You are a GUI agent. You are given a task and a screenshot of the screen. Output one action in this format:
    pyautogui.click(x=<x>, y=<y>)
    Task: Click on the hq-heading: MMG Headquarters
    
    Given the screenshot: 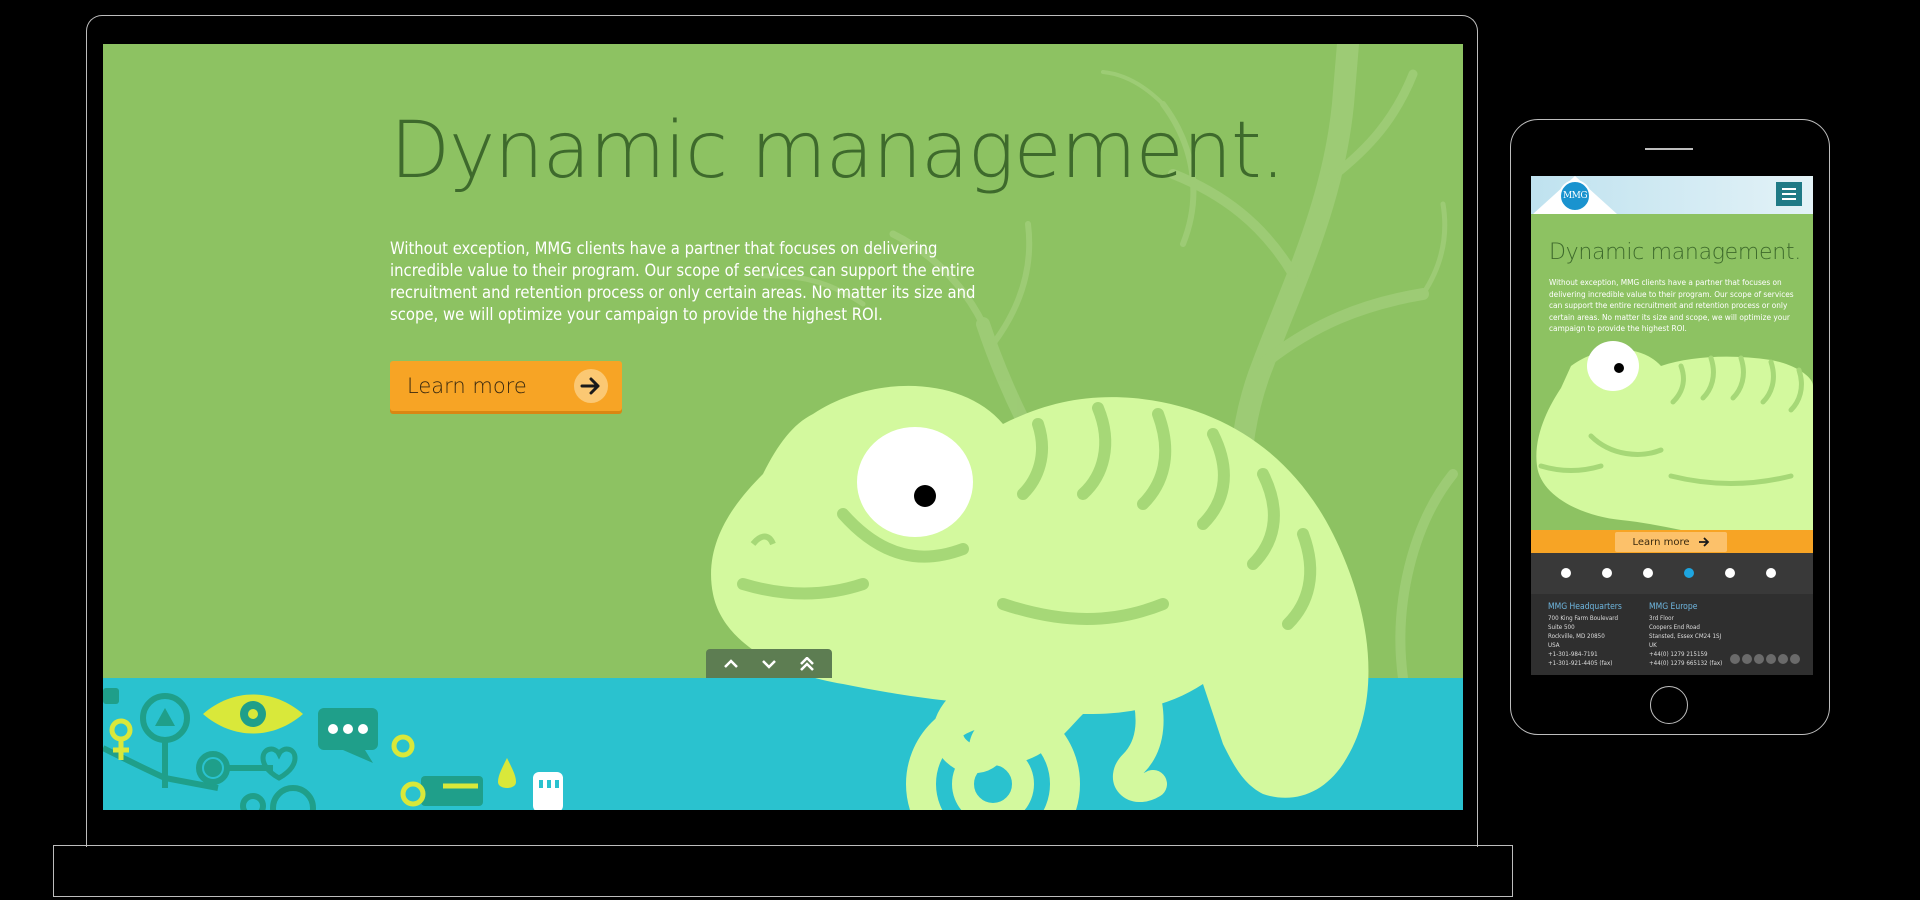 What is the action you would take?
    pyautogui.click(x=1585, y=607)
    